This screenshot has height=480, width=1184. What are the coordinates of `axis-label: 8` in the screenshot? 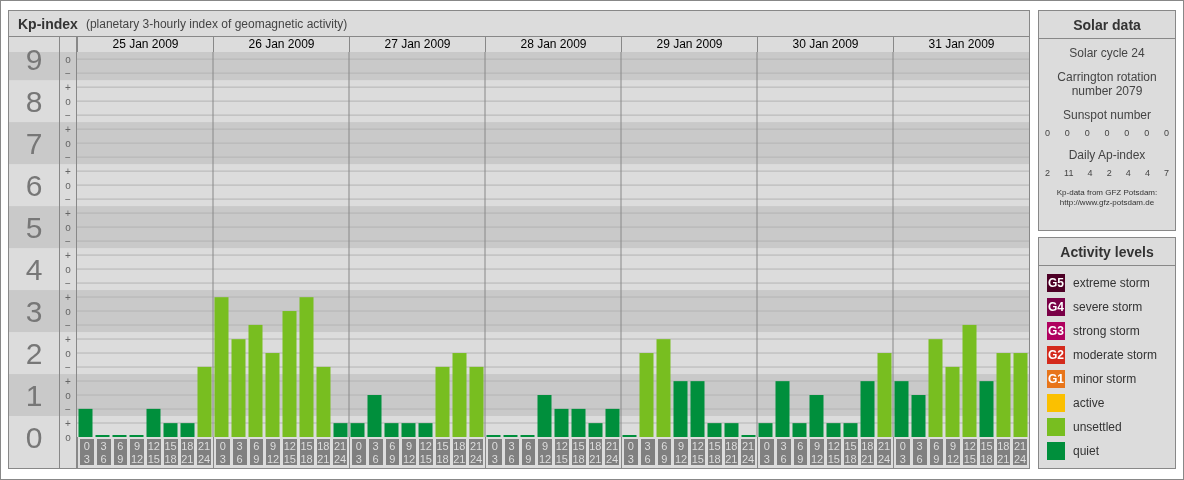 It's located at (34, 102).